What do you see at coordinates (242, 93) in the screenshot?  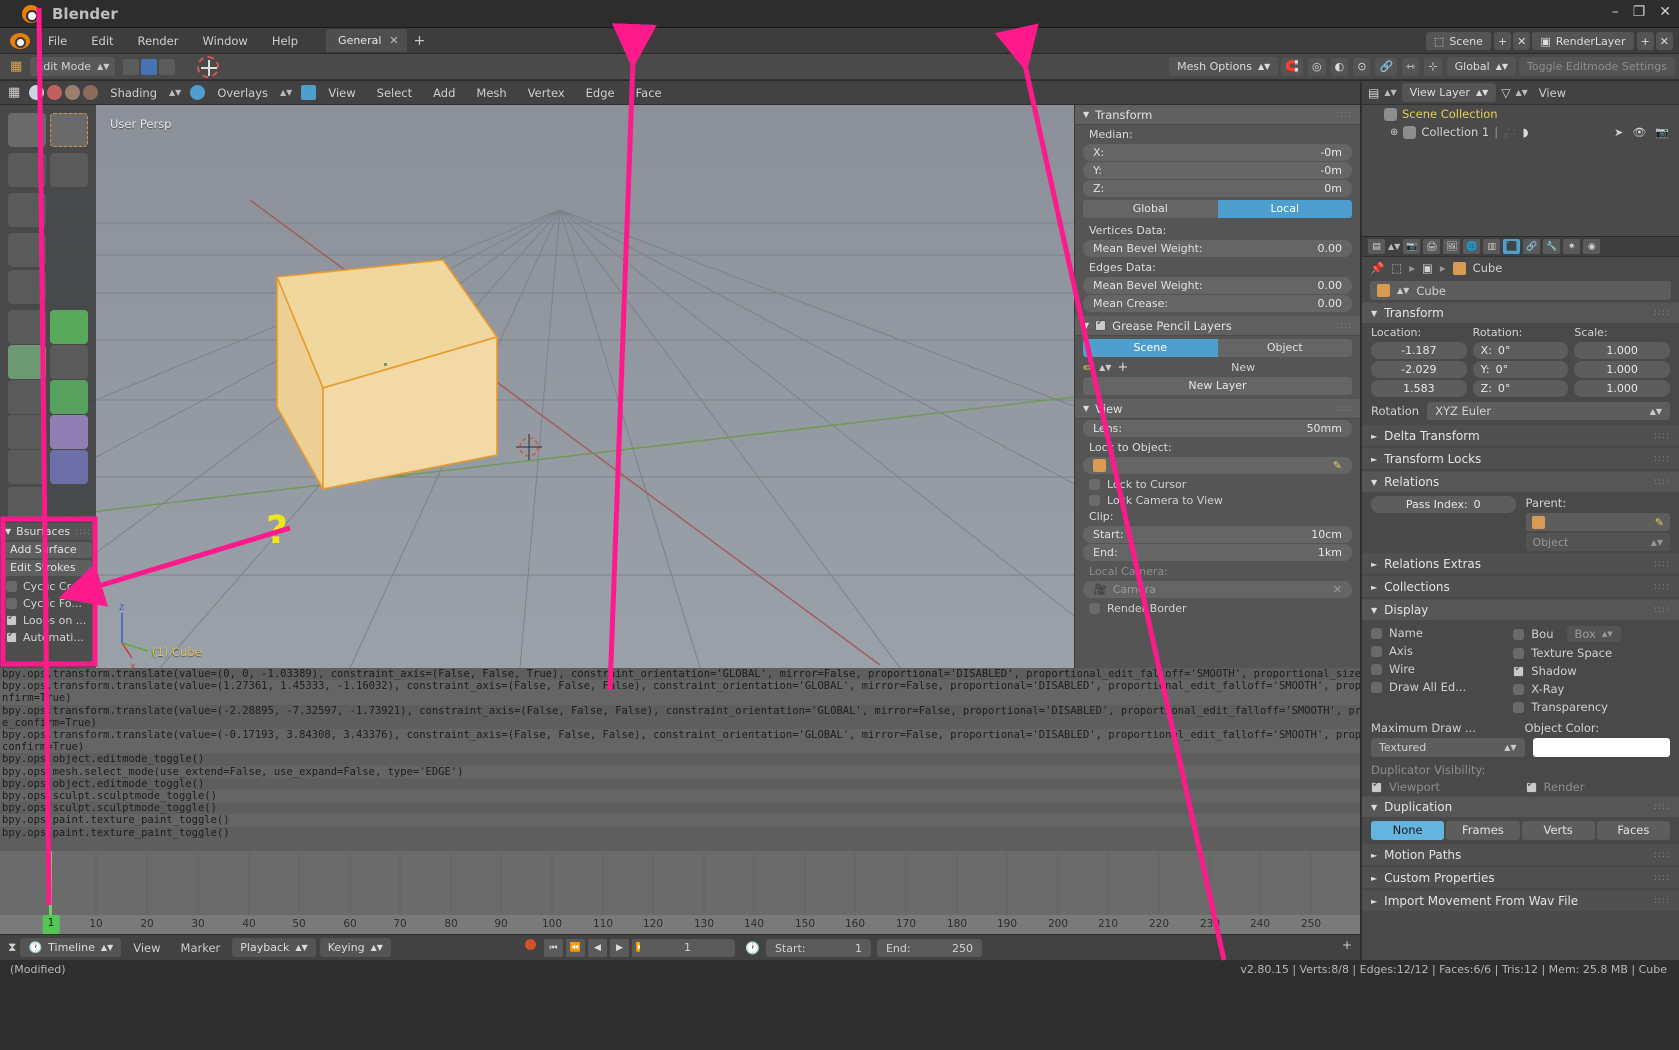 I see `overlays-popover: Overlays` at bounding box center [242, 93].